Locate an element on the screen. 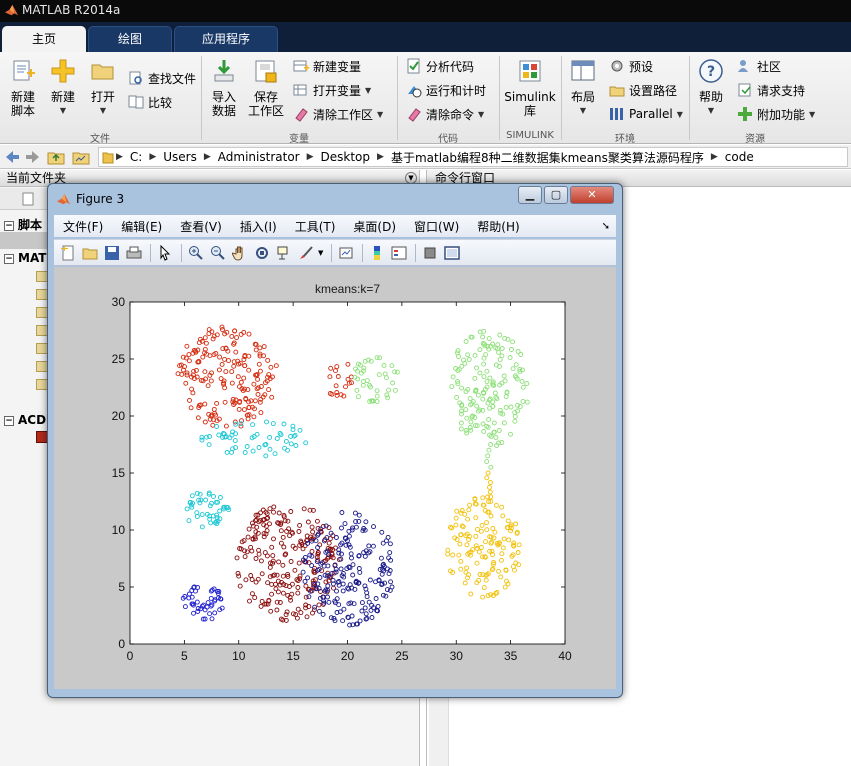 The width and height of the screenshot is (851, 766). minimize-button: ▁ is located at coordinates (530, 195).